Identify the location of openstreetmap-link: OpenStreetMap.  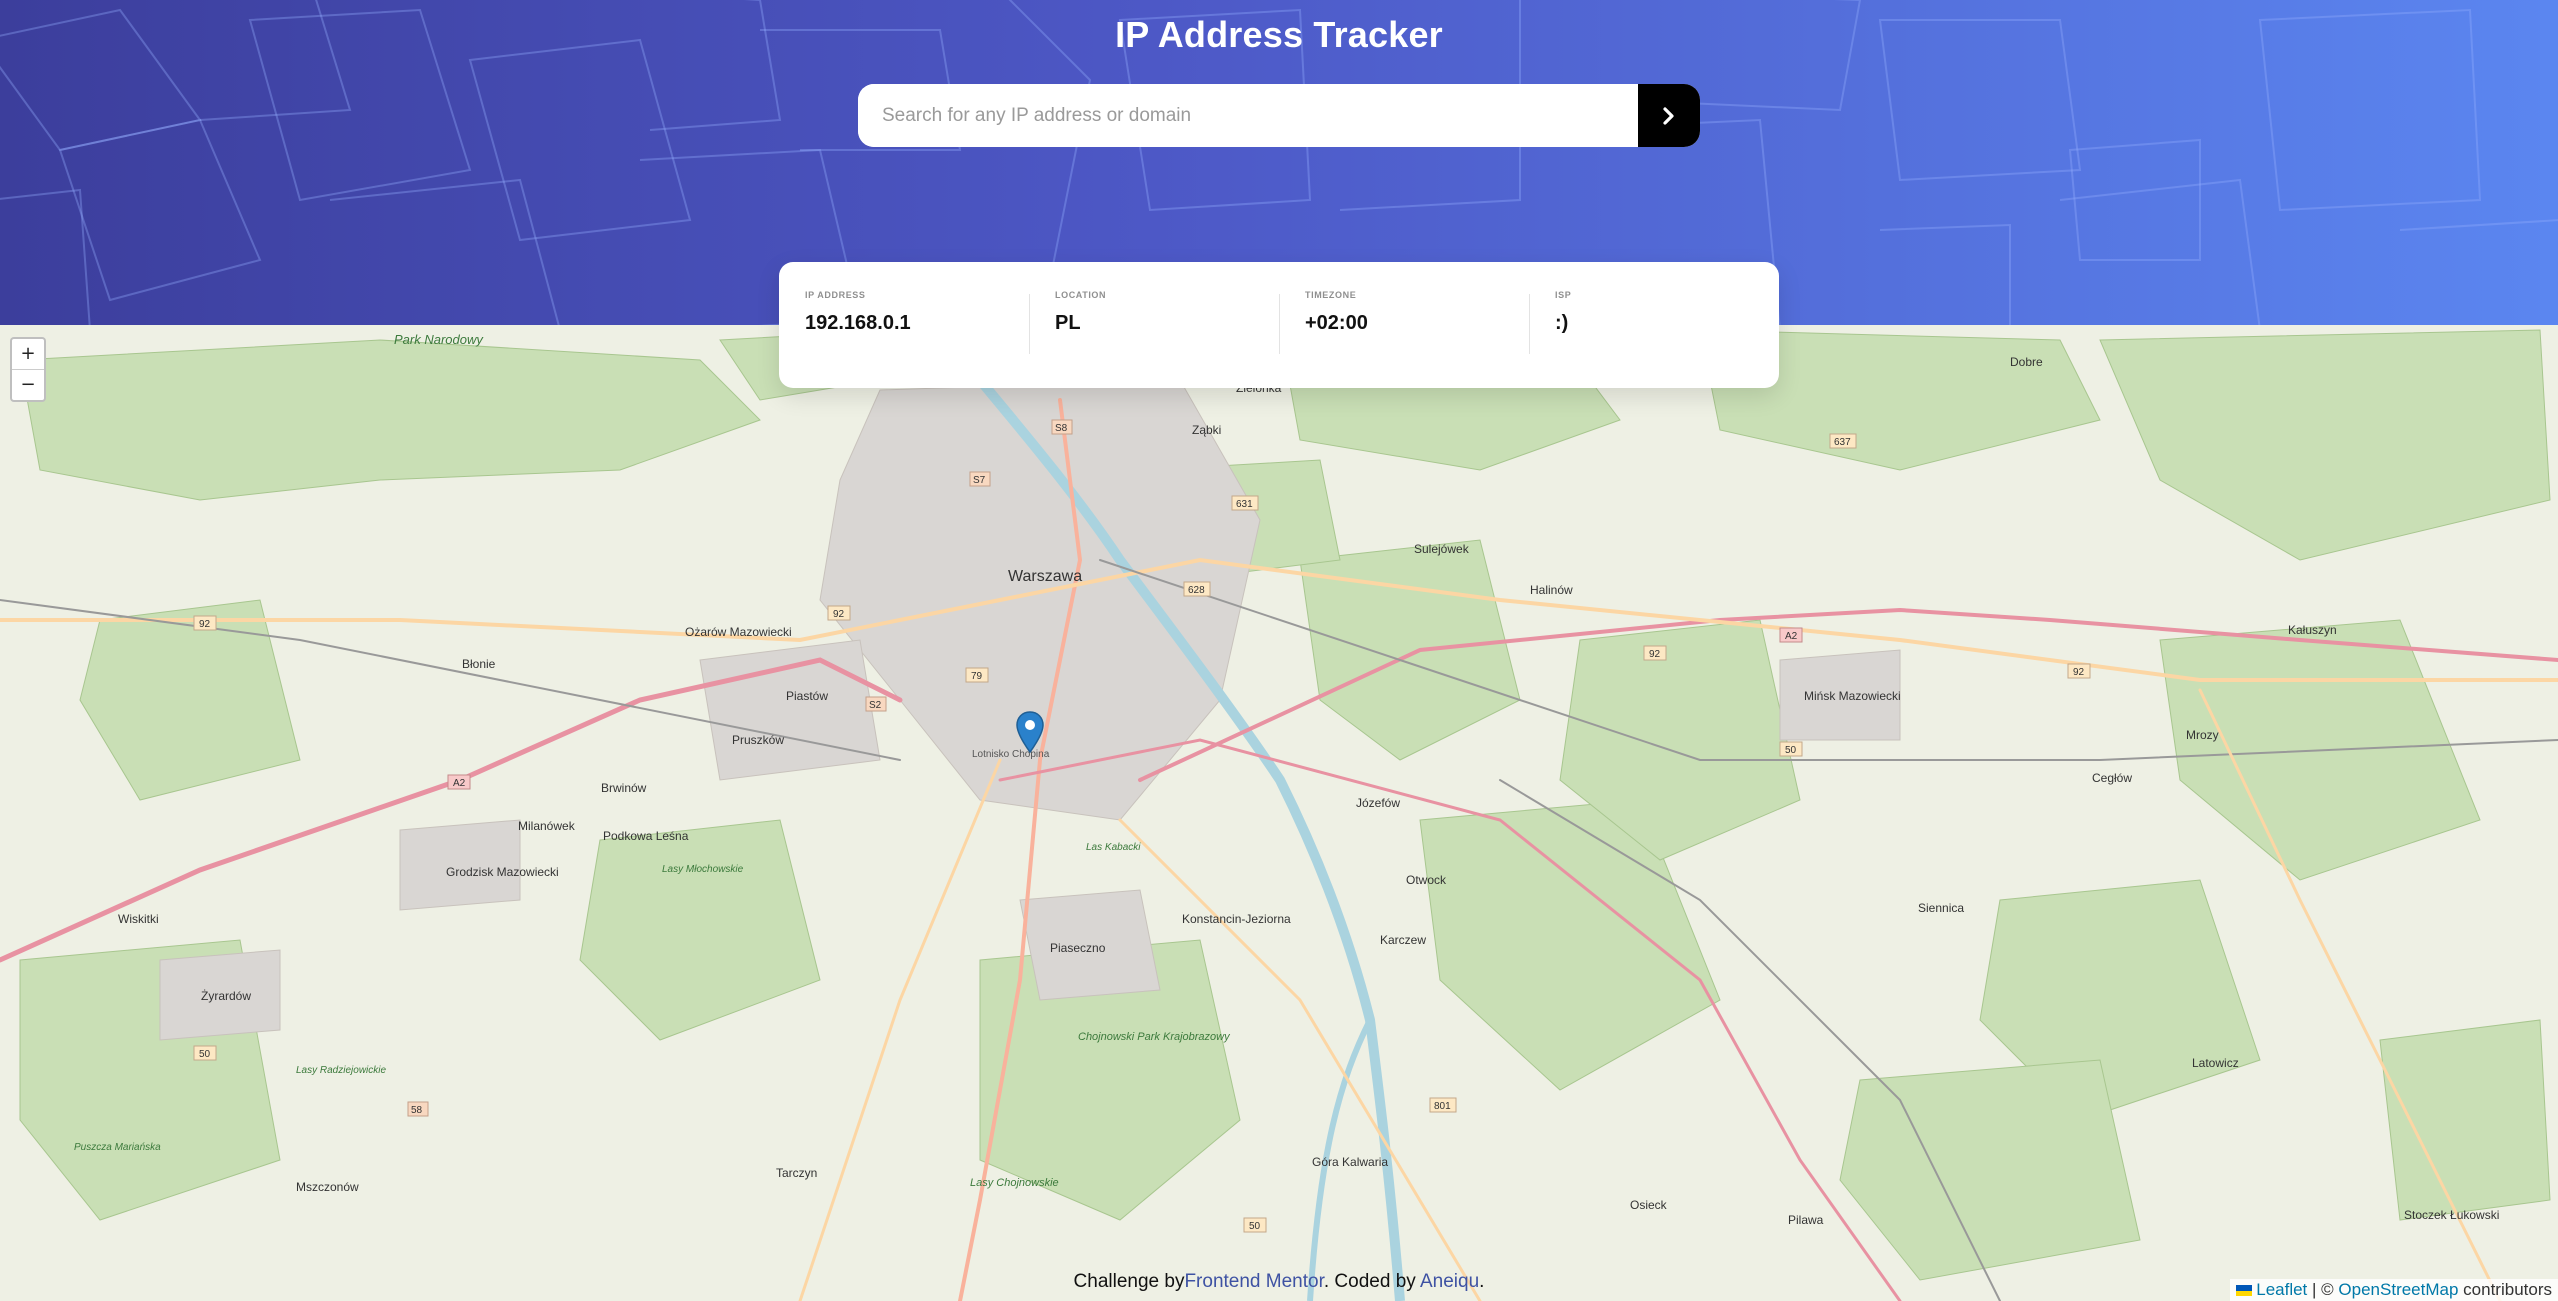
(2398, 1289).